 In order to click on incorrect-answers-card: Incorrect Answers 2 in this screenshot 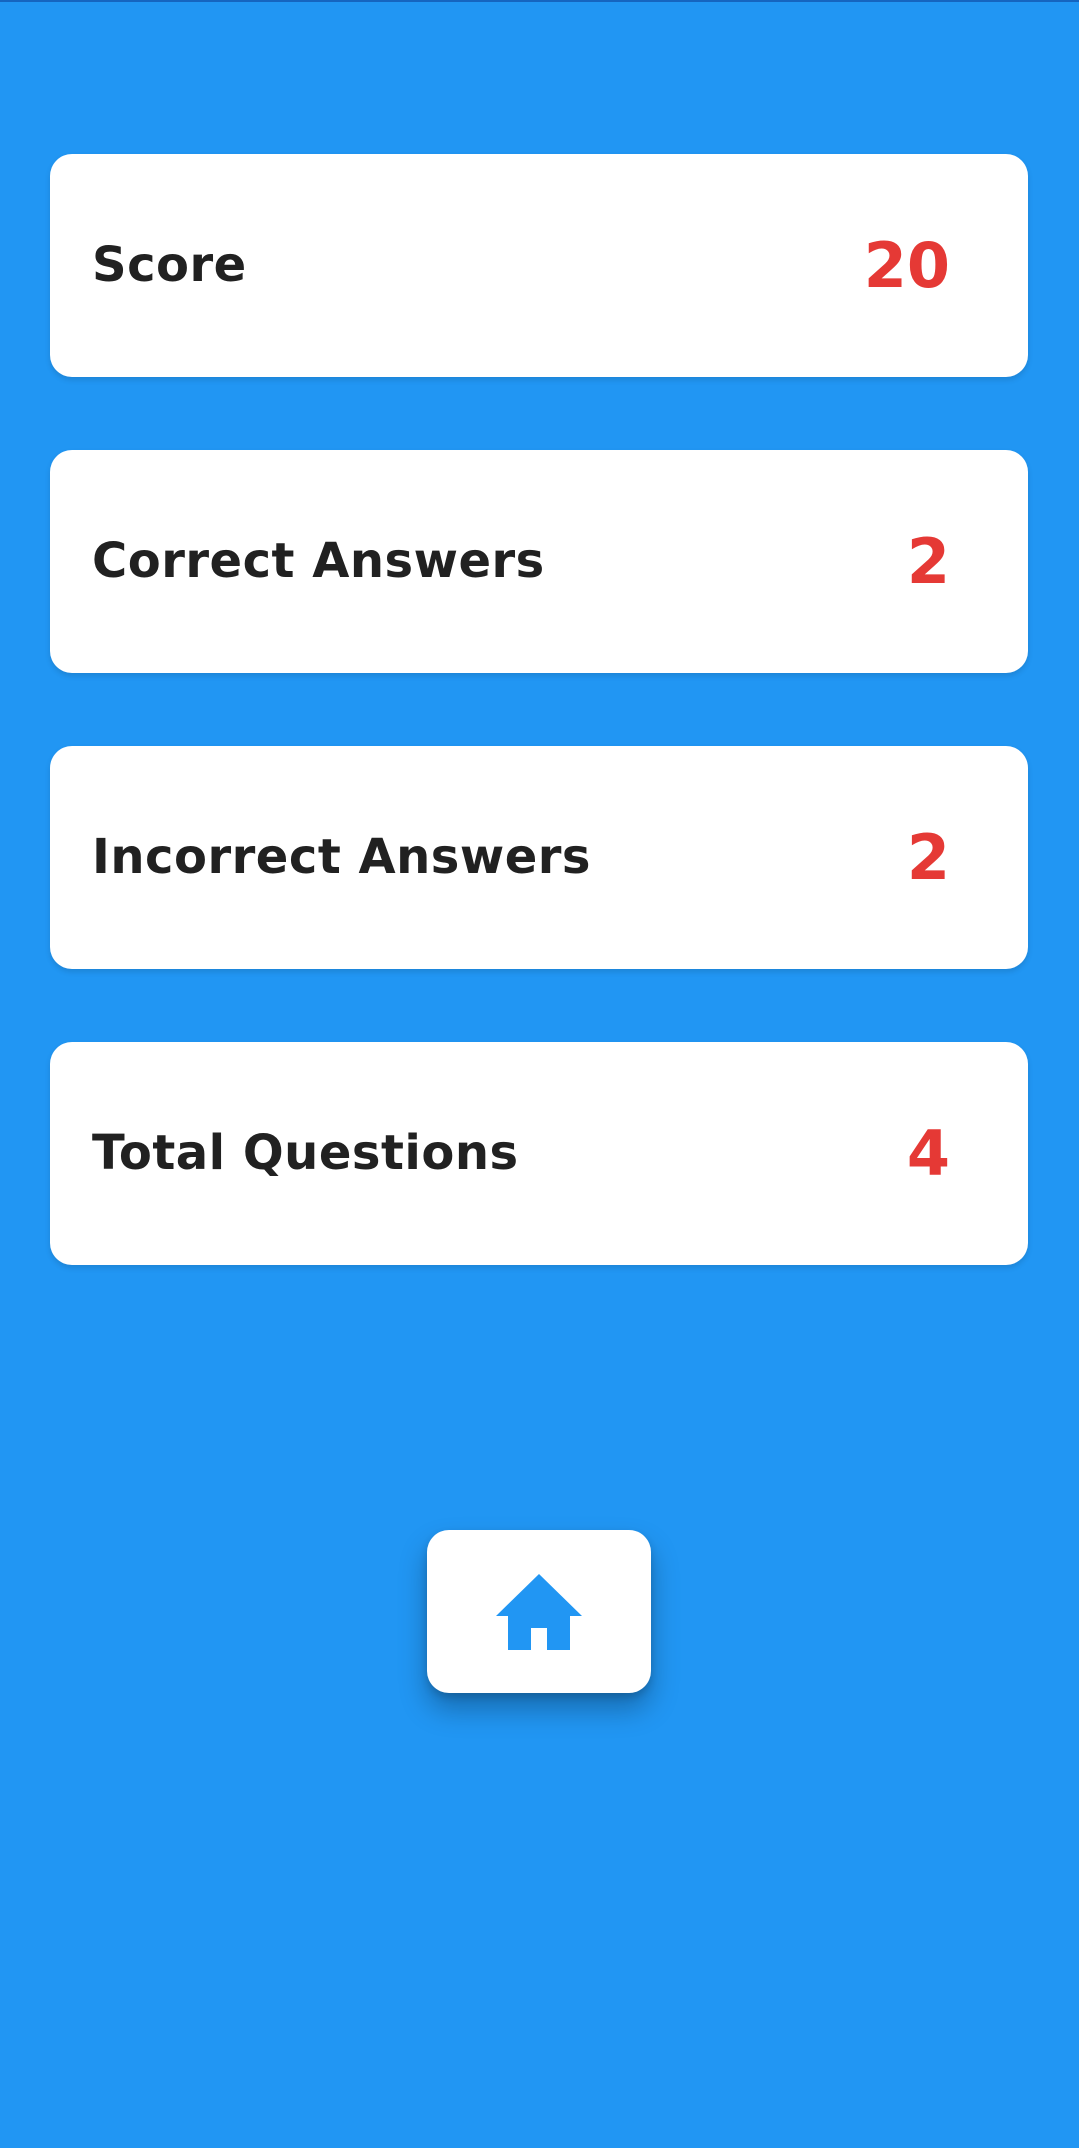, I will do `click(539, 857)`.